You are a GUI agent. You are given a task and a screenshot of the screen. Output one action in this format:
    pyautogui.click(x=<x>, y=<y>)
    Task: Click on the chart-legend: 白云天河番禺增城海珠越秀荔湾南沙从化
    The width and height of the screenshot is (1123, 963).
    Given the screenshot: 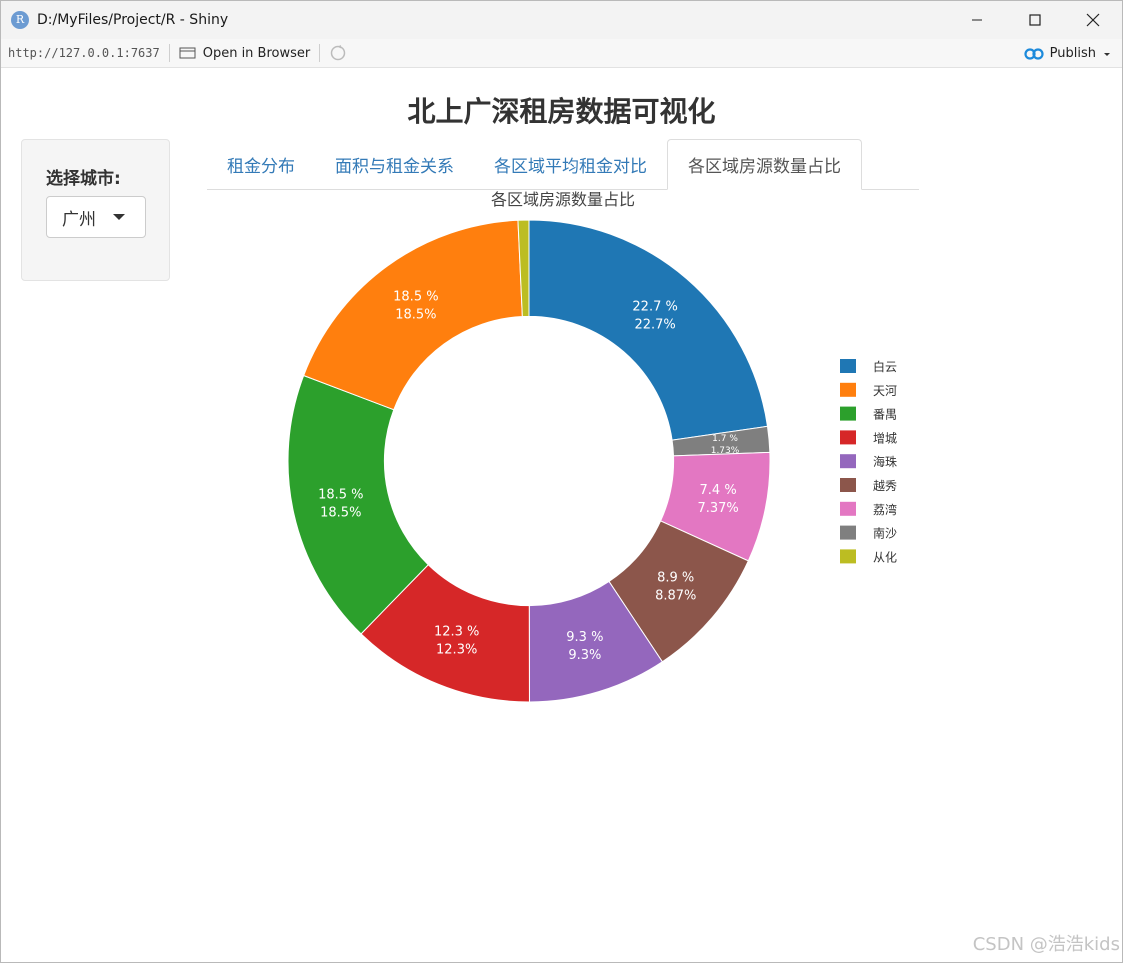 What is the action you would take?
    pyautogui.click(x=868, y=461)
    